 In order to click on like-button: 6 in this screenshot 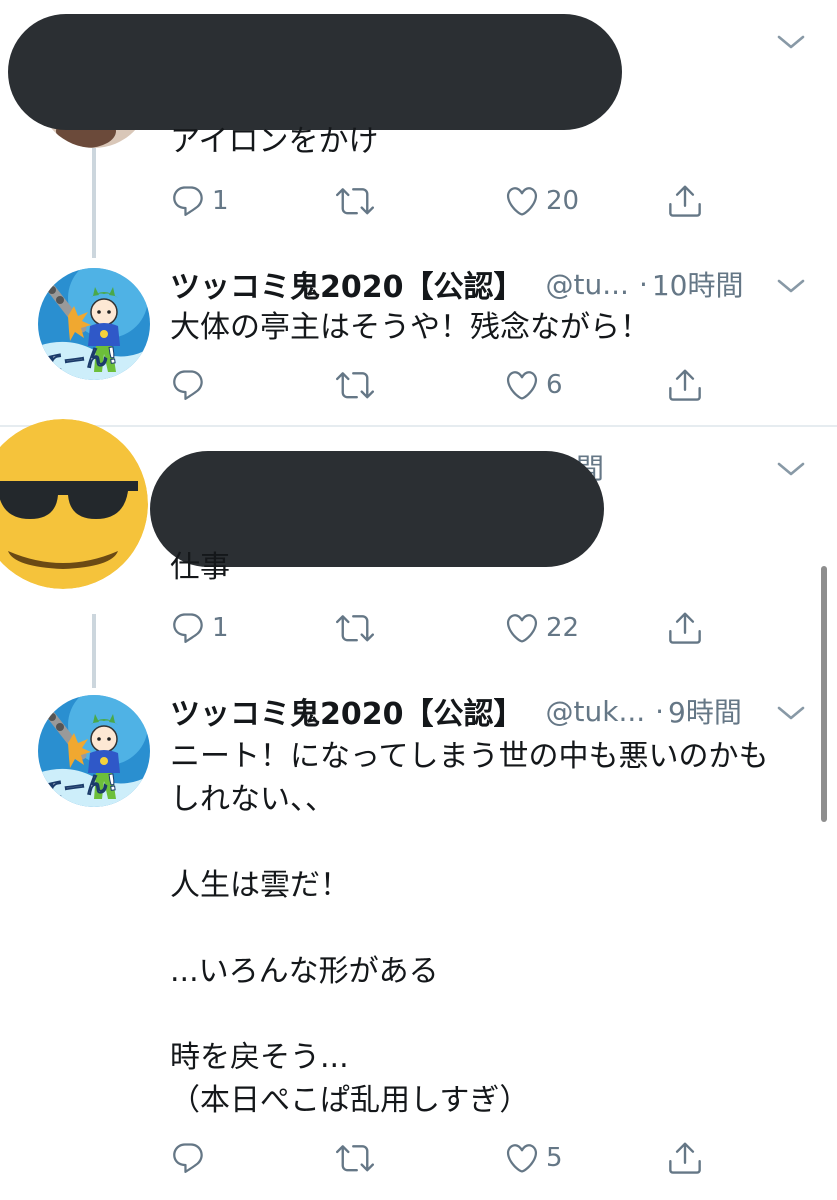, I will do `click(533, 385)`.